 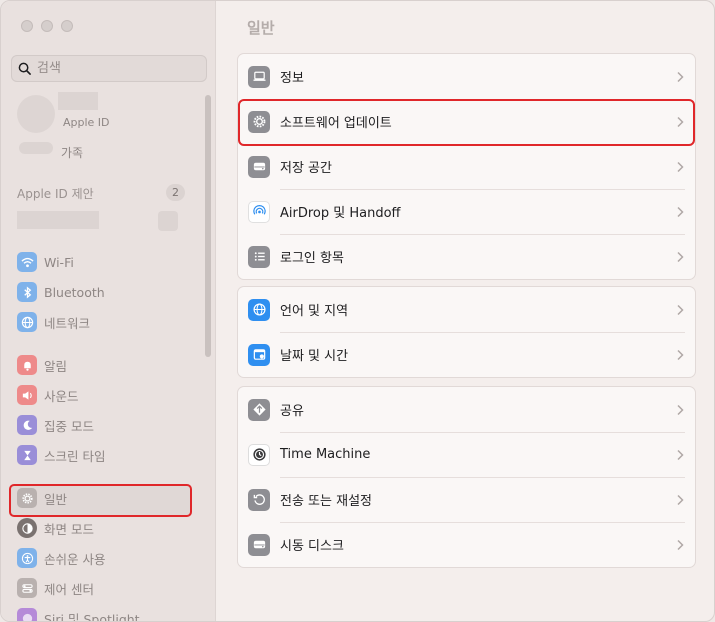 What do you see at coordinates (292, 78) in the screenshot?
I see `row-label: 정보` at bounding box center [292, 78].